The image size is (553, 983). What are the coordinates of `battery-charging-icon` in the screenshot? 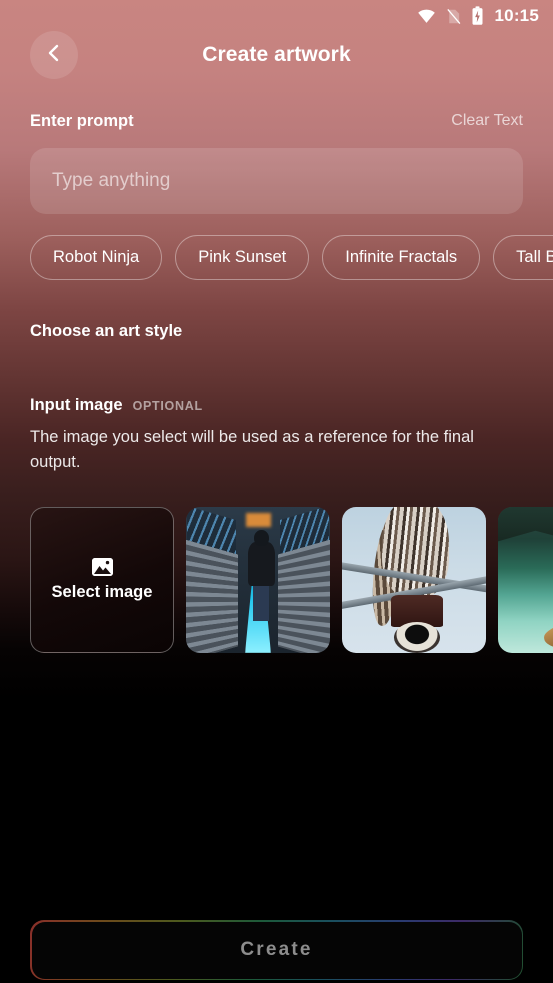 It's located at (477, 16).